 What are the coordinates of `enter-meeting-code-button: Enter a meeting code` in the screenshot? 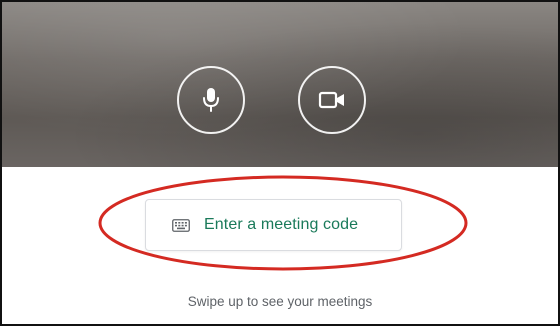 It's located at (273, 225).